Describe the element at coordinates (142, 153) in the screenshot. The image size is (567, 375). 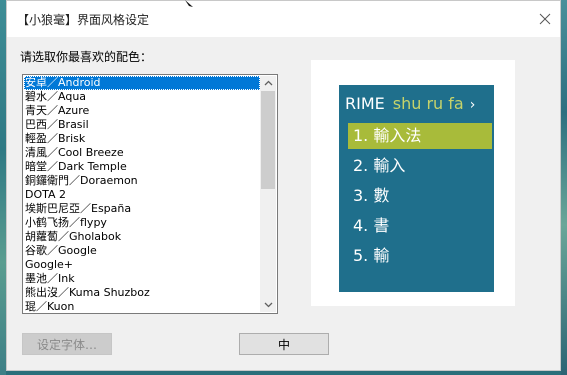
I see `color-scheme-item: 清風／Cool Breeze` at that location.